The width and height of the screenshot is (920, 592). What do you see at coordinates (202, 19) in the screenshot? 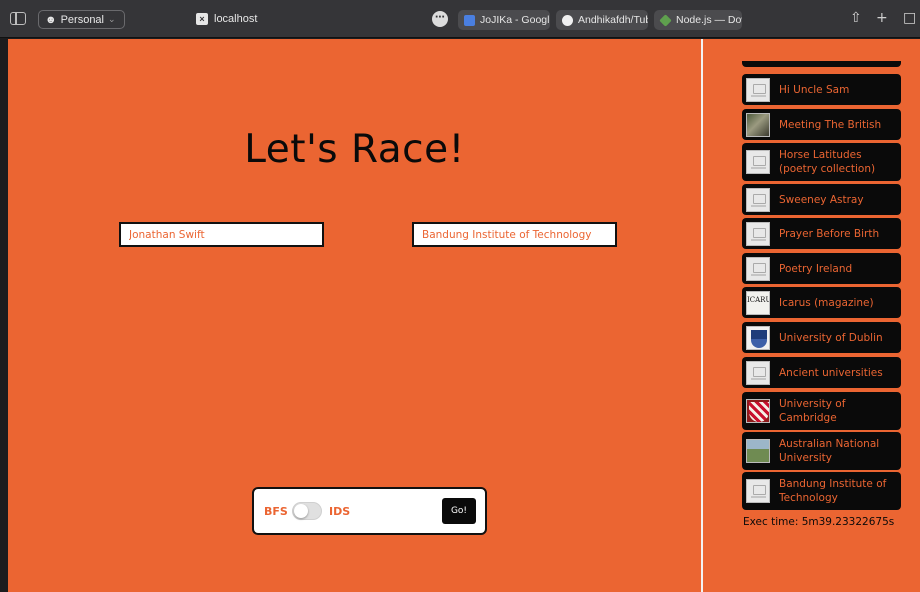
I see `localhost-favicon-icon: ×` at bounding box center [202, 19].